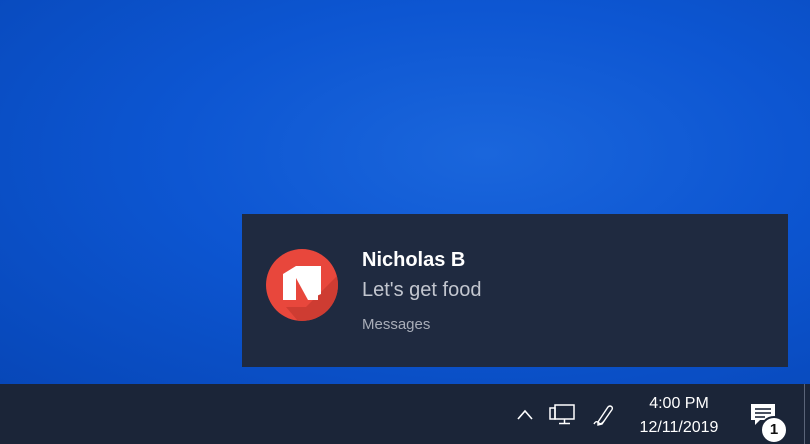  I want to click on chevron-up-icon, so click(525, 415).